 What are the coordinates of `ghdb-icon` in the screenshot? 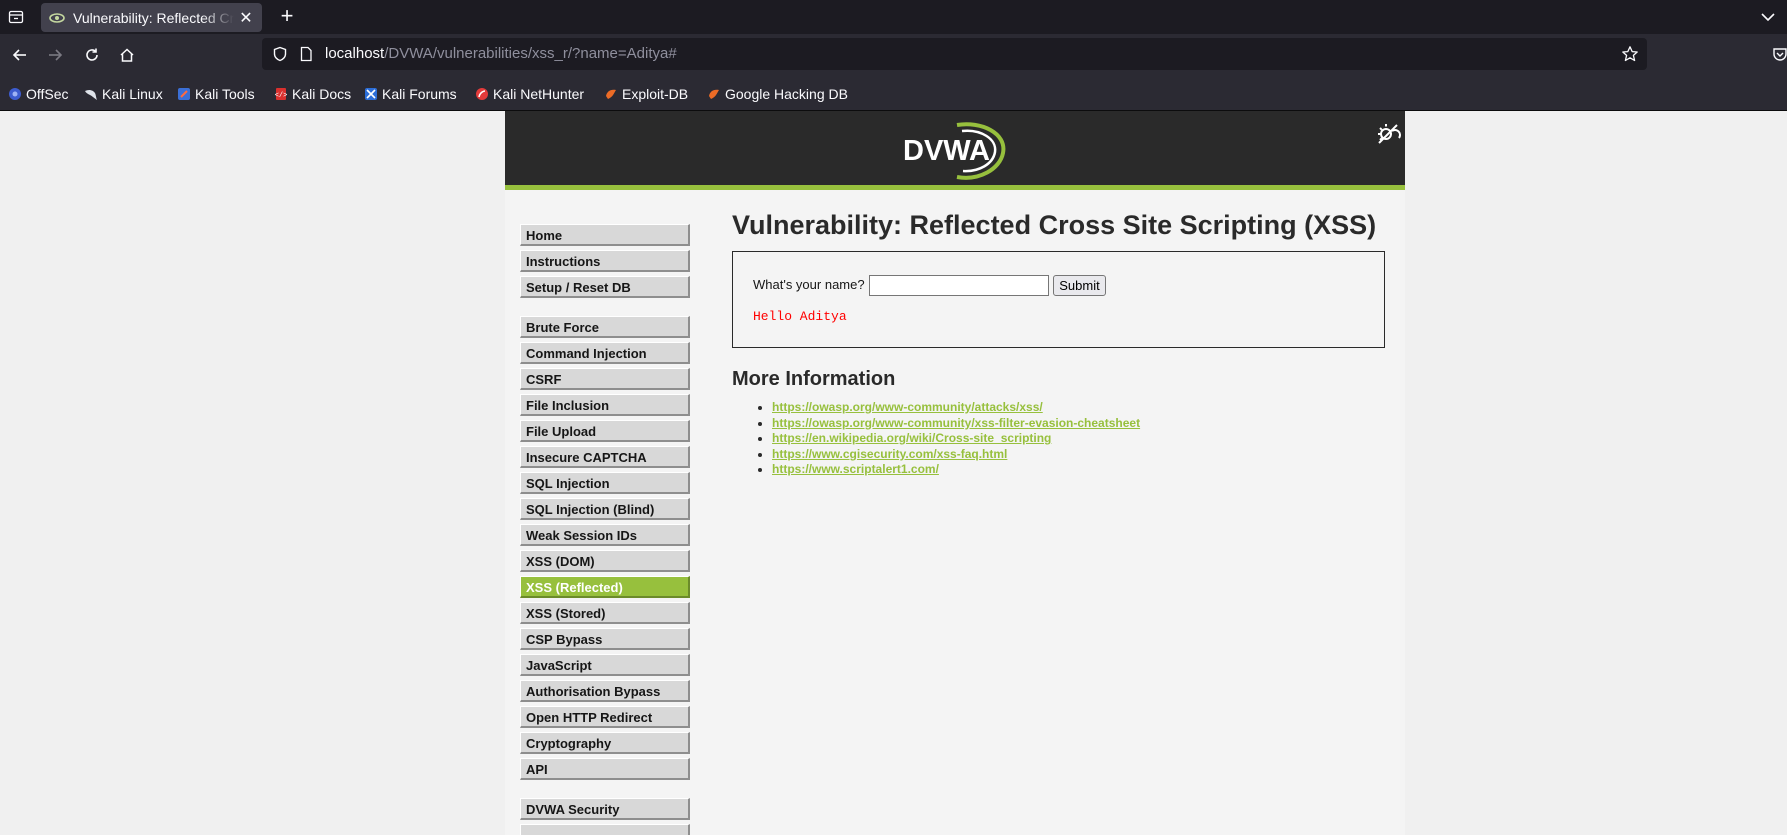 It's located at (714, 94).